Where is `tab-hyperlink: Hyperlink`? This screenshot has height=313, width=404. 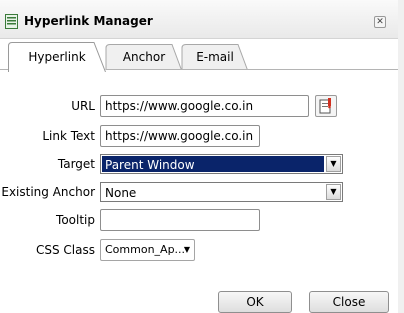
tab-hyperlink: Hyperlink is located at coordinates (57, 57).